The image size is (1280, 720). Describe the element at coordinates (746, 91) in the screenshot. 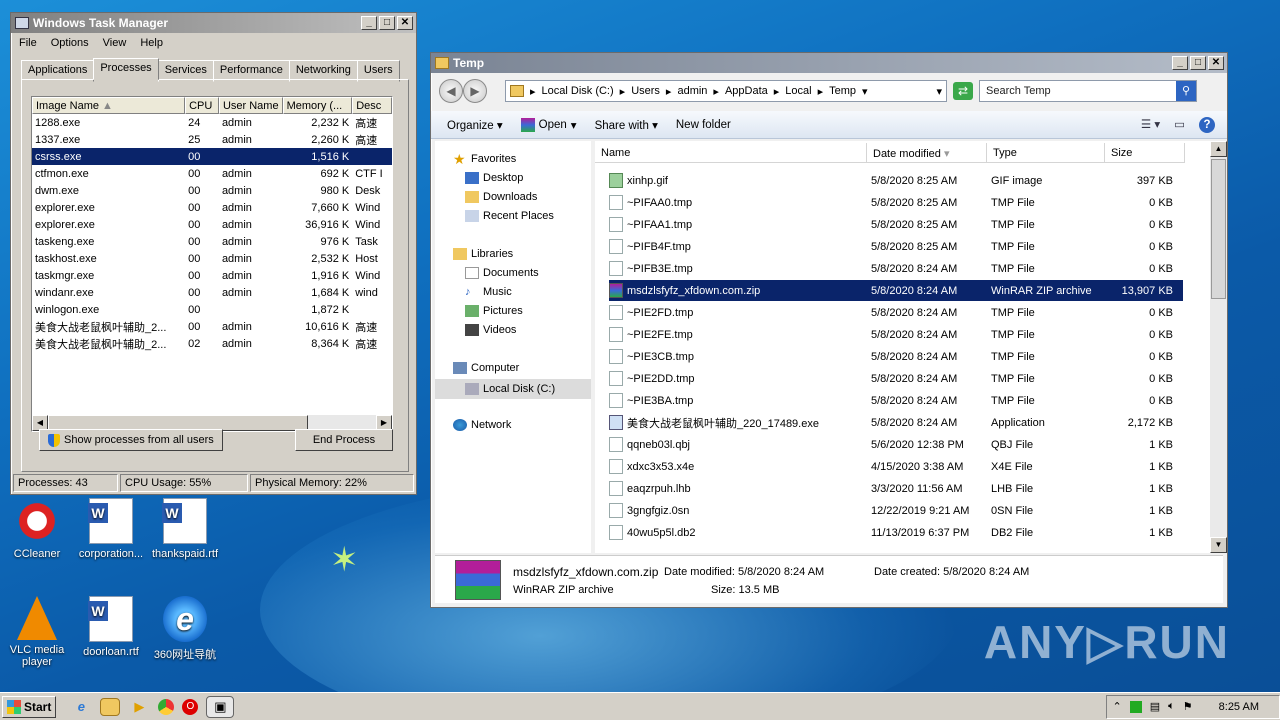

I see `breadcrumb-appdata: AppData` at that location.